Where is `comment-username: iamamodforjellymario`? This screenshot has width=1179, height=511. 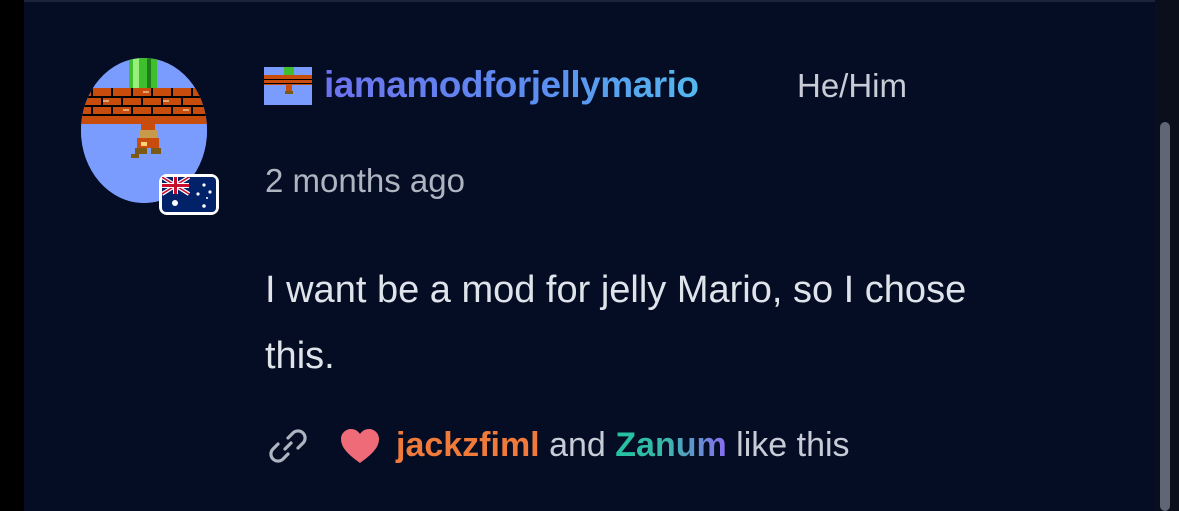 comment-username: iamamodforjellymario is located at coordinates (511, 85).